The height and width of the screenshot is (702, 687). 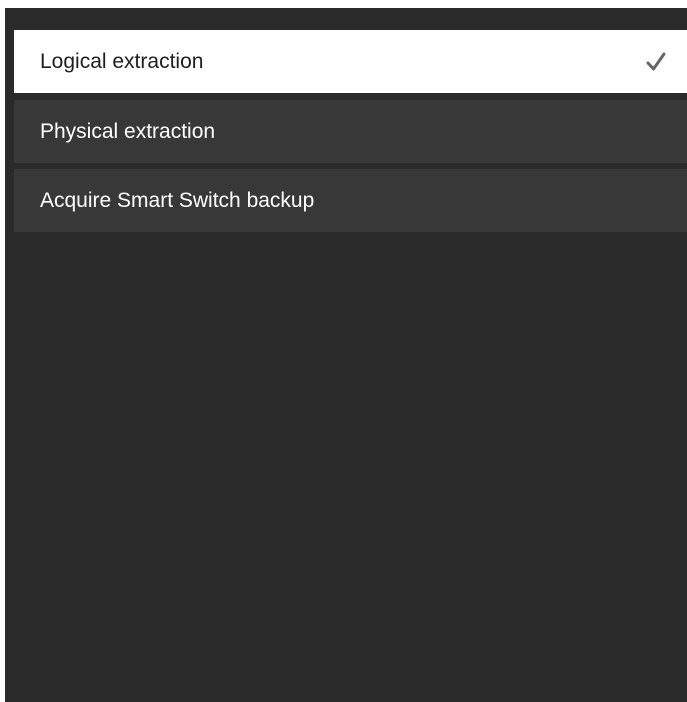 I want to click on option-logical-extraction: Logical extraction, so click(x=350, y=61).